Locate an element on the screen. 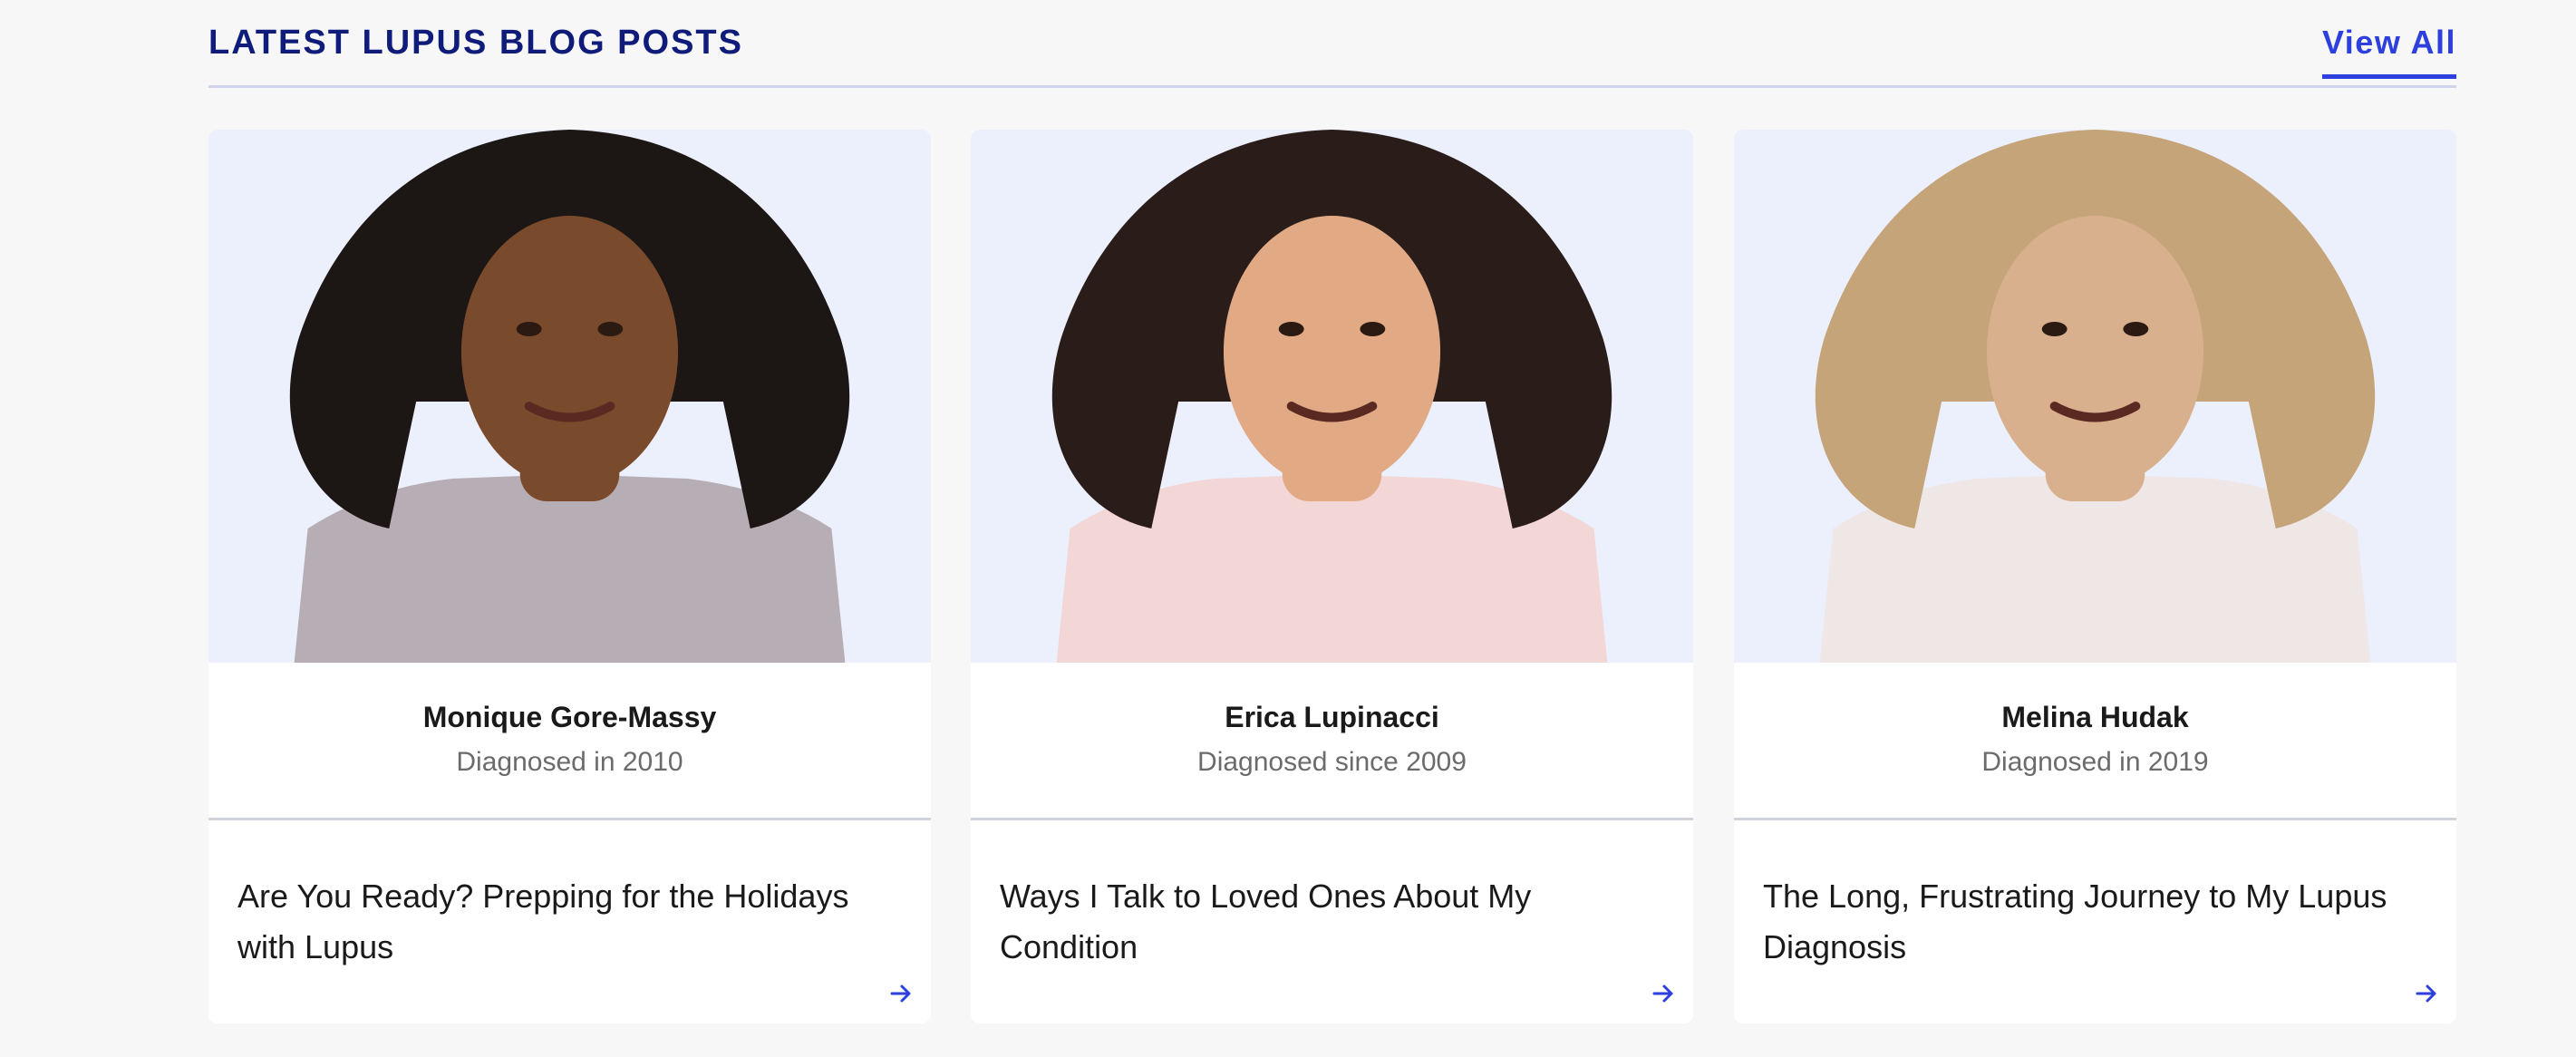 This screenshot has width=2576, height=1057. author-name: Melina Hudak is located at coordinates (2095, 717).